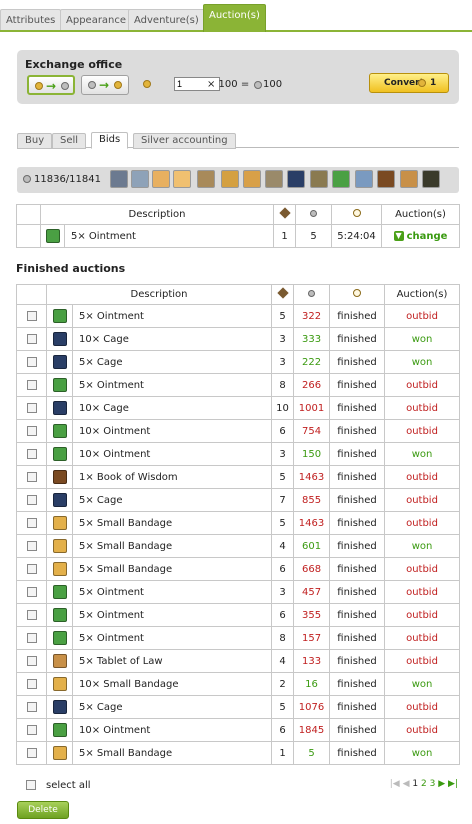 This screenshot has width=472, height=824. Describe the element at coordinates (182, 179) in the screenshot. I see `boots-icon` at that location.